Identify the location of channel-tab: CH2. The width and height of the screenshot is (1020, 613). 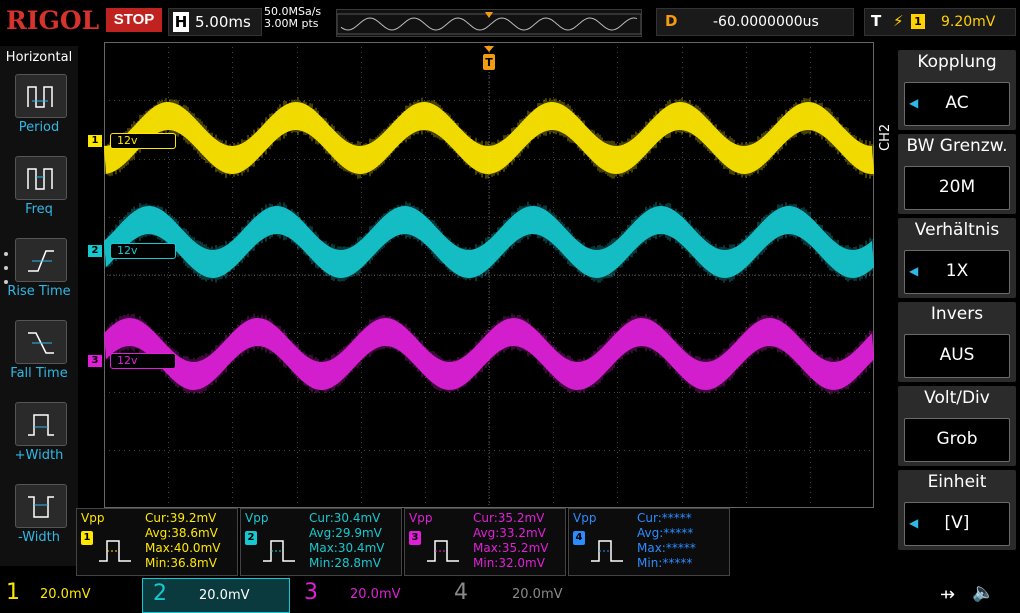
(887, 137).